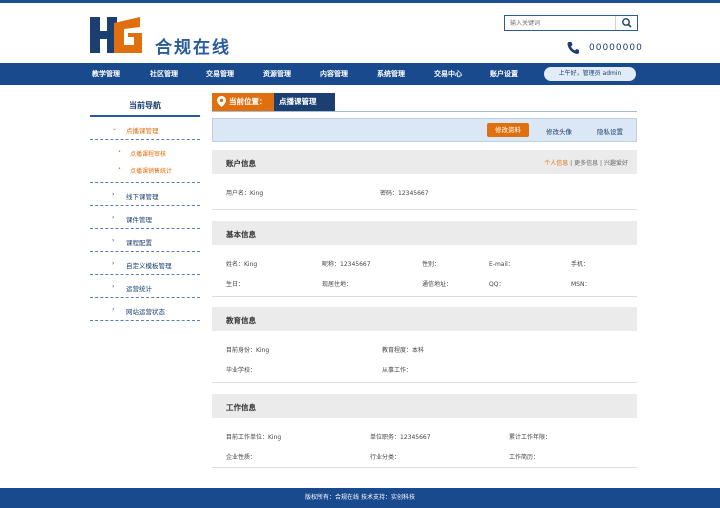  Describe the element at coordinates (560, 23) in the screenshot. I see `search-input` at that location.